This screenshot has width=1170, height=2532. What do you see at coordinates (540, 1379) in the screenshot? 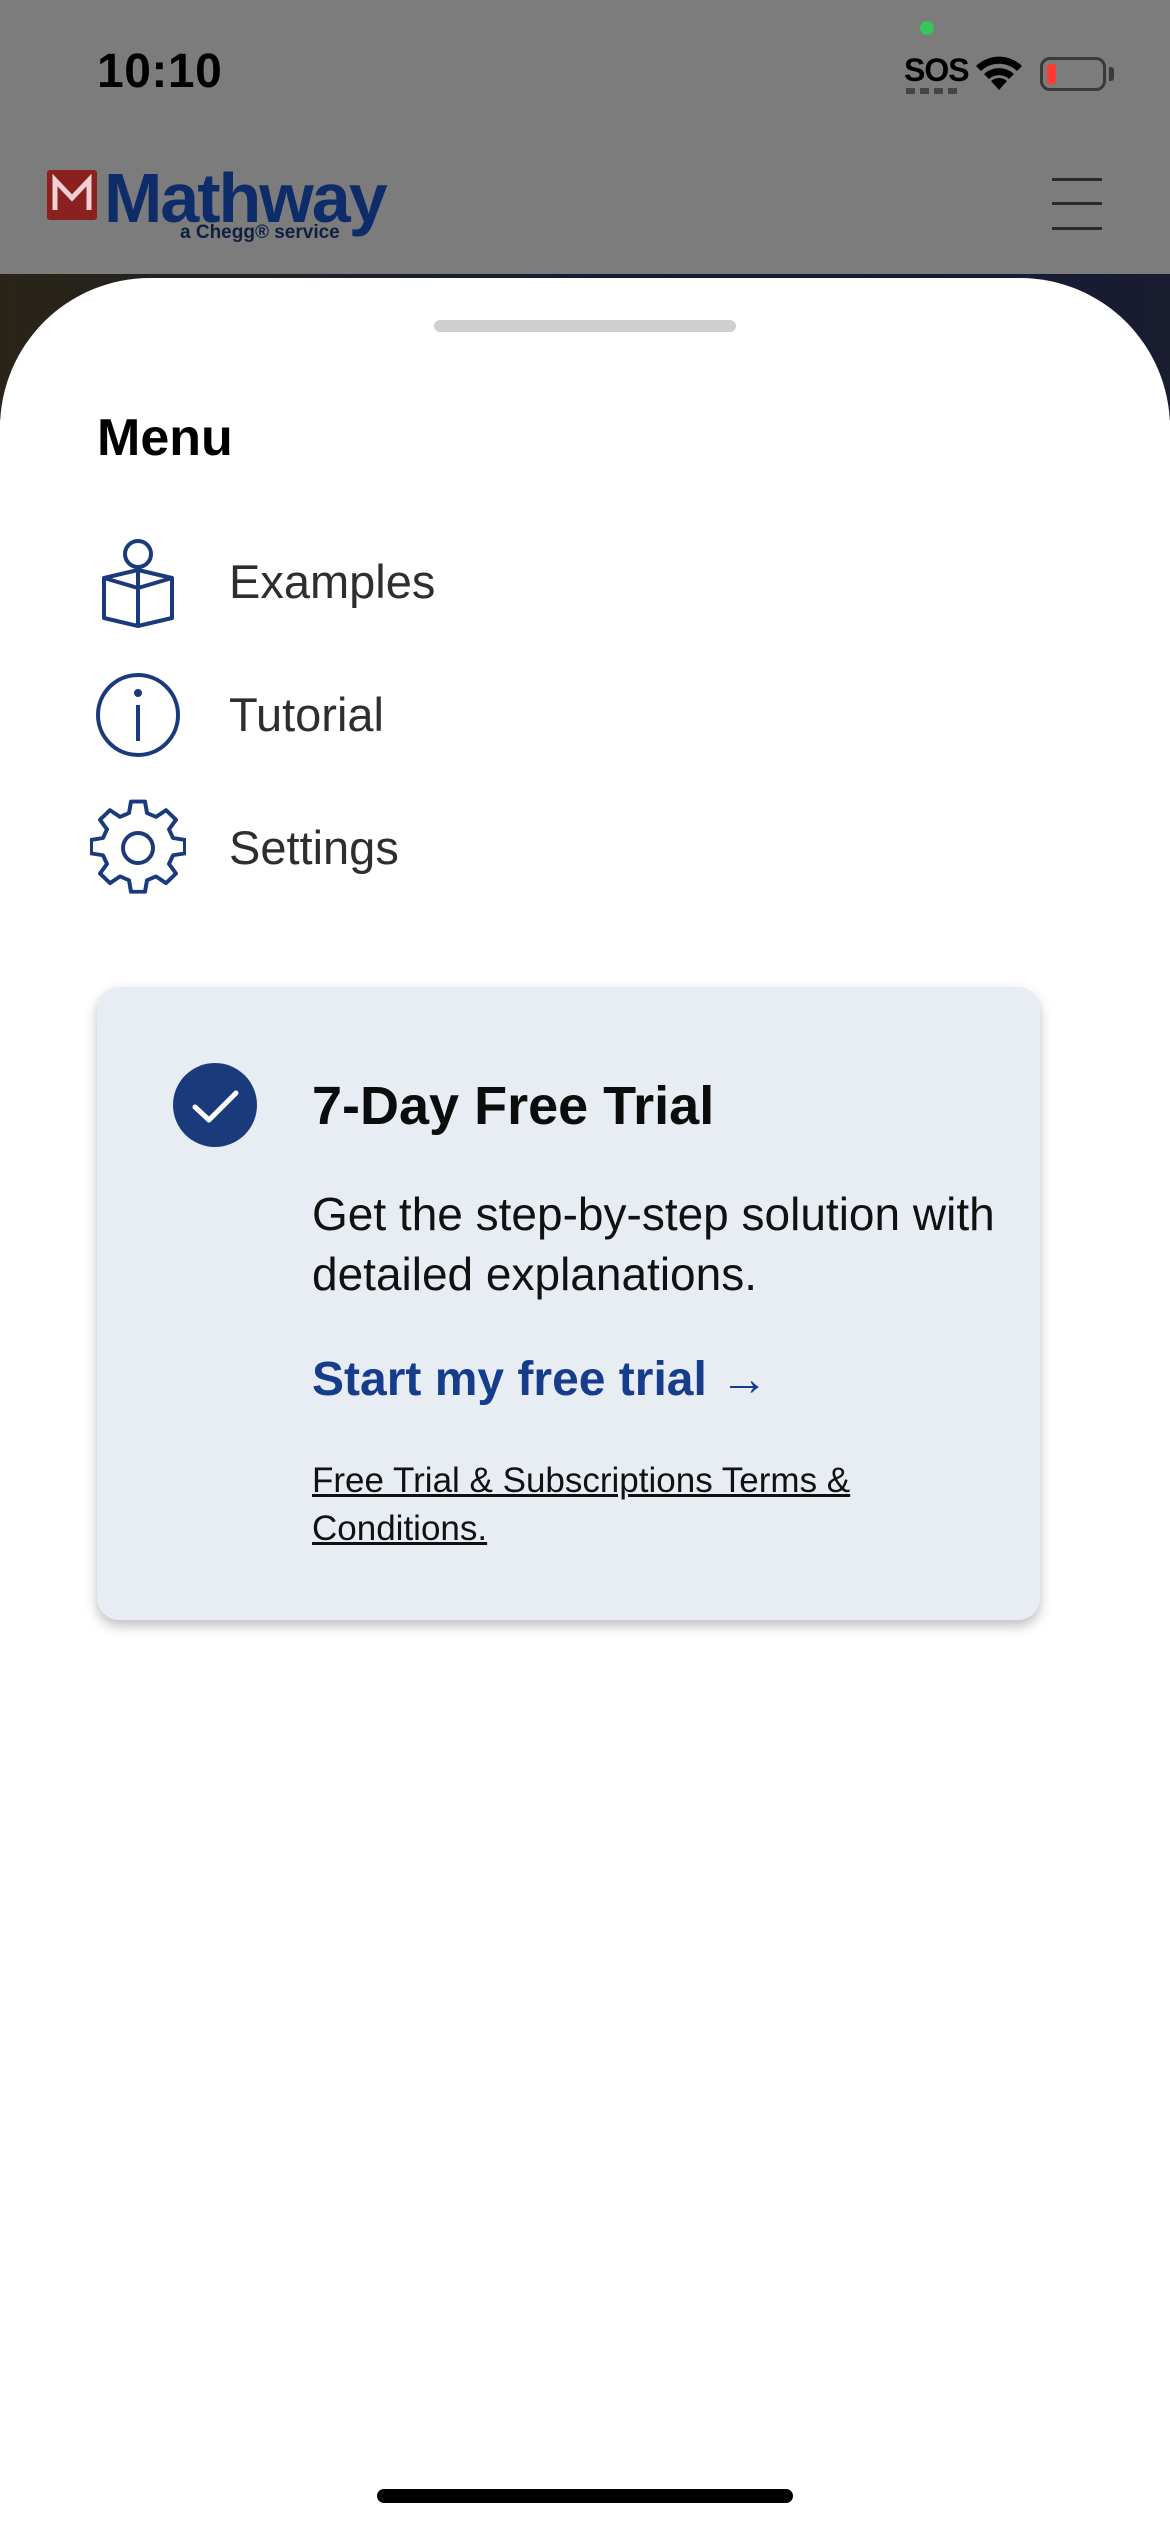
I see `start-free-trial-link: Start my free trial →` at bounding box center [540, 1379].